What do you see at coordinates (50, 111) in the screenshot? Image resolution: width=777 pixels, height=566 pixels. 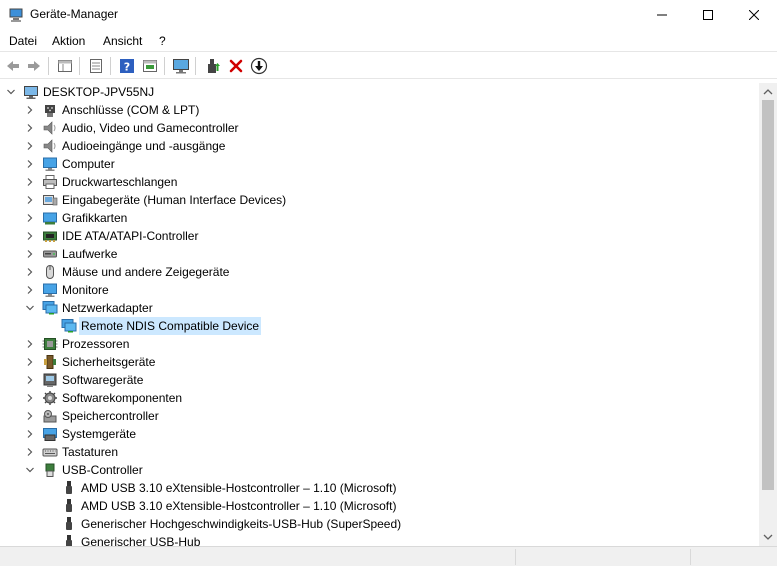 I see `port-icon` at bounding box center [50, 111].